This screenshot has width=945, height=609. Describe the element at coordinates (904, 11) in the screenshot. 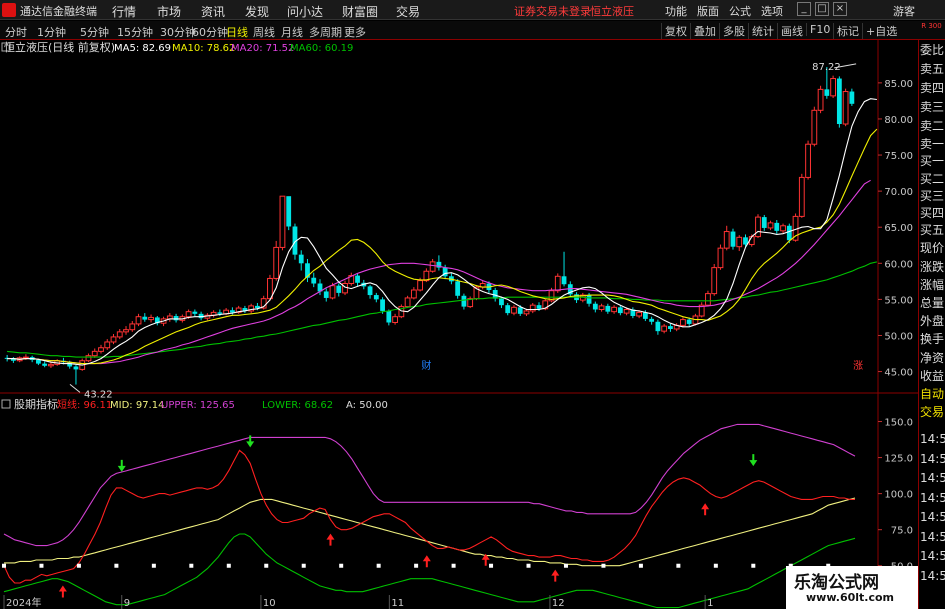

I see `user-guest: 游客` at that location.